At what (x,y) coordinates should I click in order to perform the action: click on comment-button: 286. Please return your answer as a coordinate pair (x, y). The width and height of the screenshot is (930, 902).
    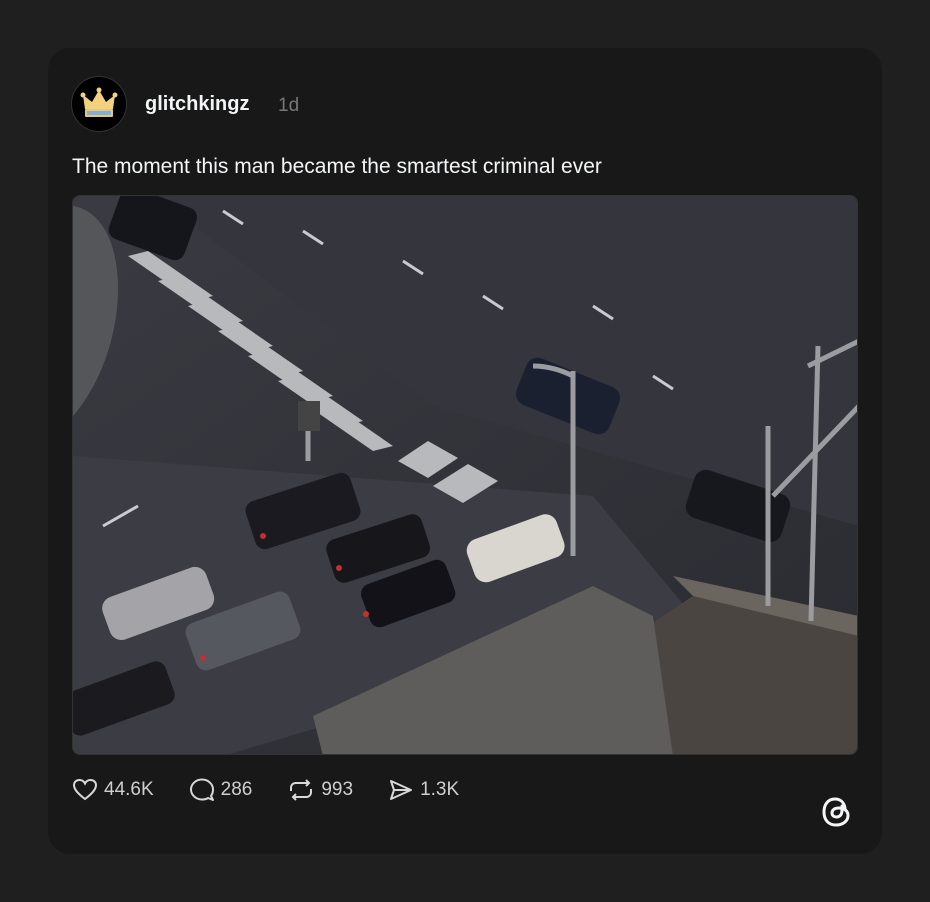
    Looking at the image, I should click on (221, 790).